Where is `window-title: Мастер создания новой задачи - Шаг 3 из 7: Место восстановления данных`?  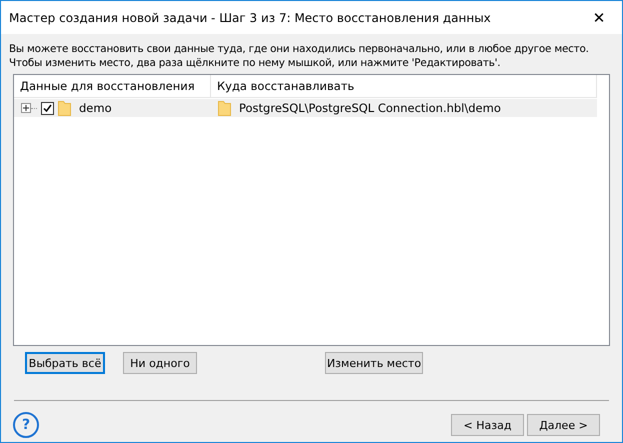
window-title: Мастер создания новой задачи - Шаг 3 из 7: Место восстановления данных is located at coordinates (250, 17).